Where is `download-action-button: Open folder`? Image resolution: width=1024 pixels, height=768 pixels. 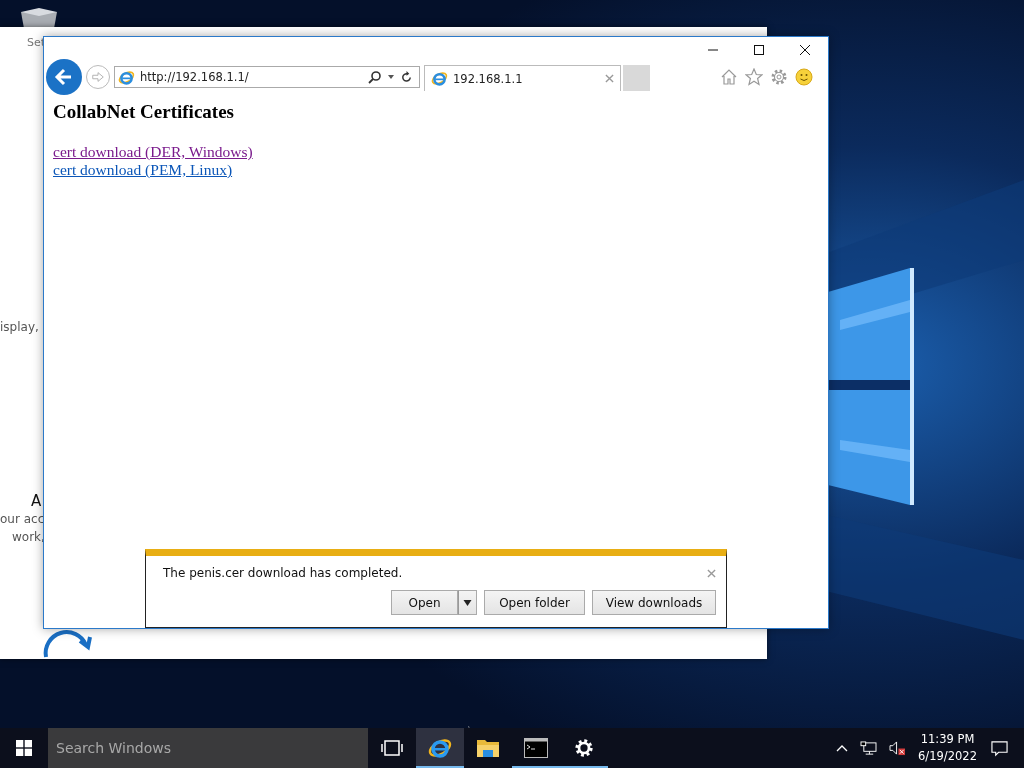
download-action-button: Open folder is located at coordinates (534, 602).